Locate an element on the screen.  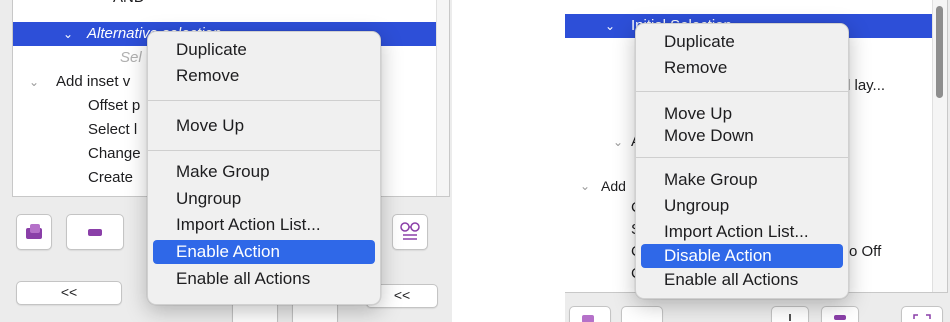
tree-row-label: Offset p is located at coordinates (114, 105).